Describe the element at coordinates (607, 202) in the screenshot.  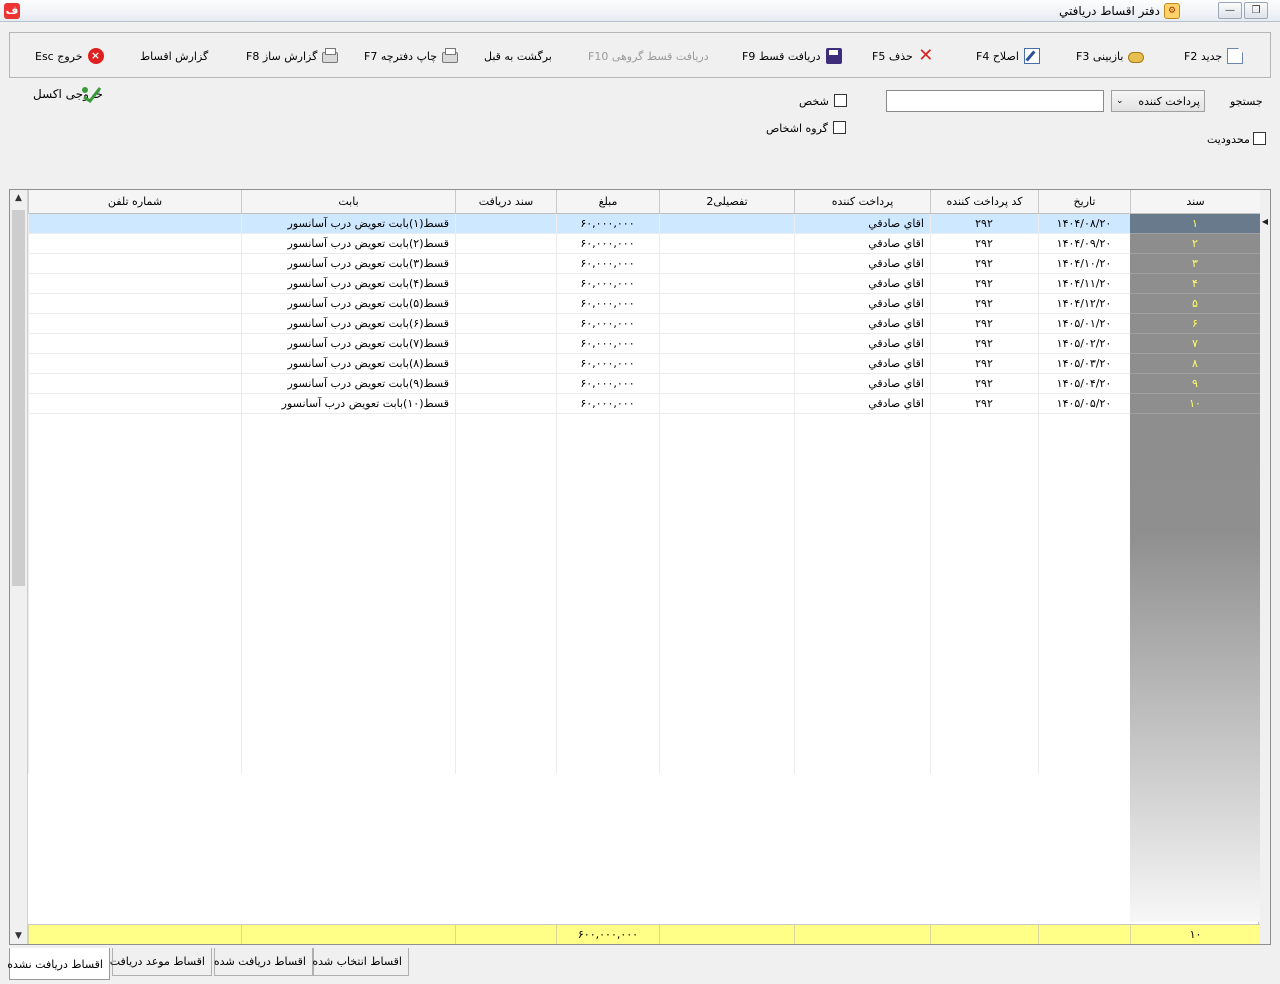
I see `column-header-amount: مبلغ` at that location.